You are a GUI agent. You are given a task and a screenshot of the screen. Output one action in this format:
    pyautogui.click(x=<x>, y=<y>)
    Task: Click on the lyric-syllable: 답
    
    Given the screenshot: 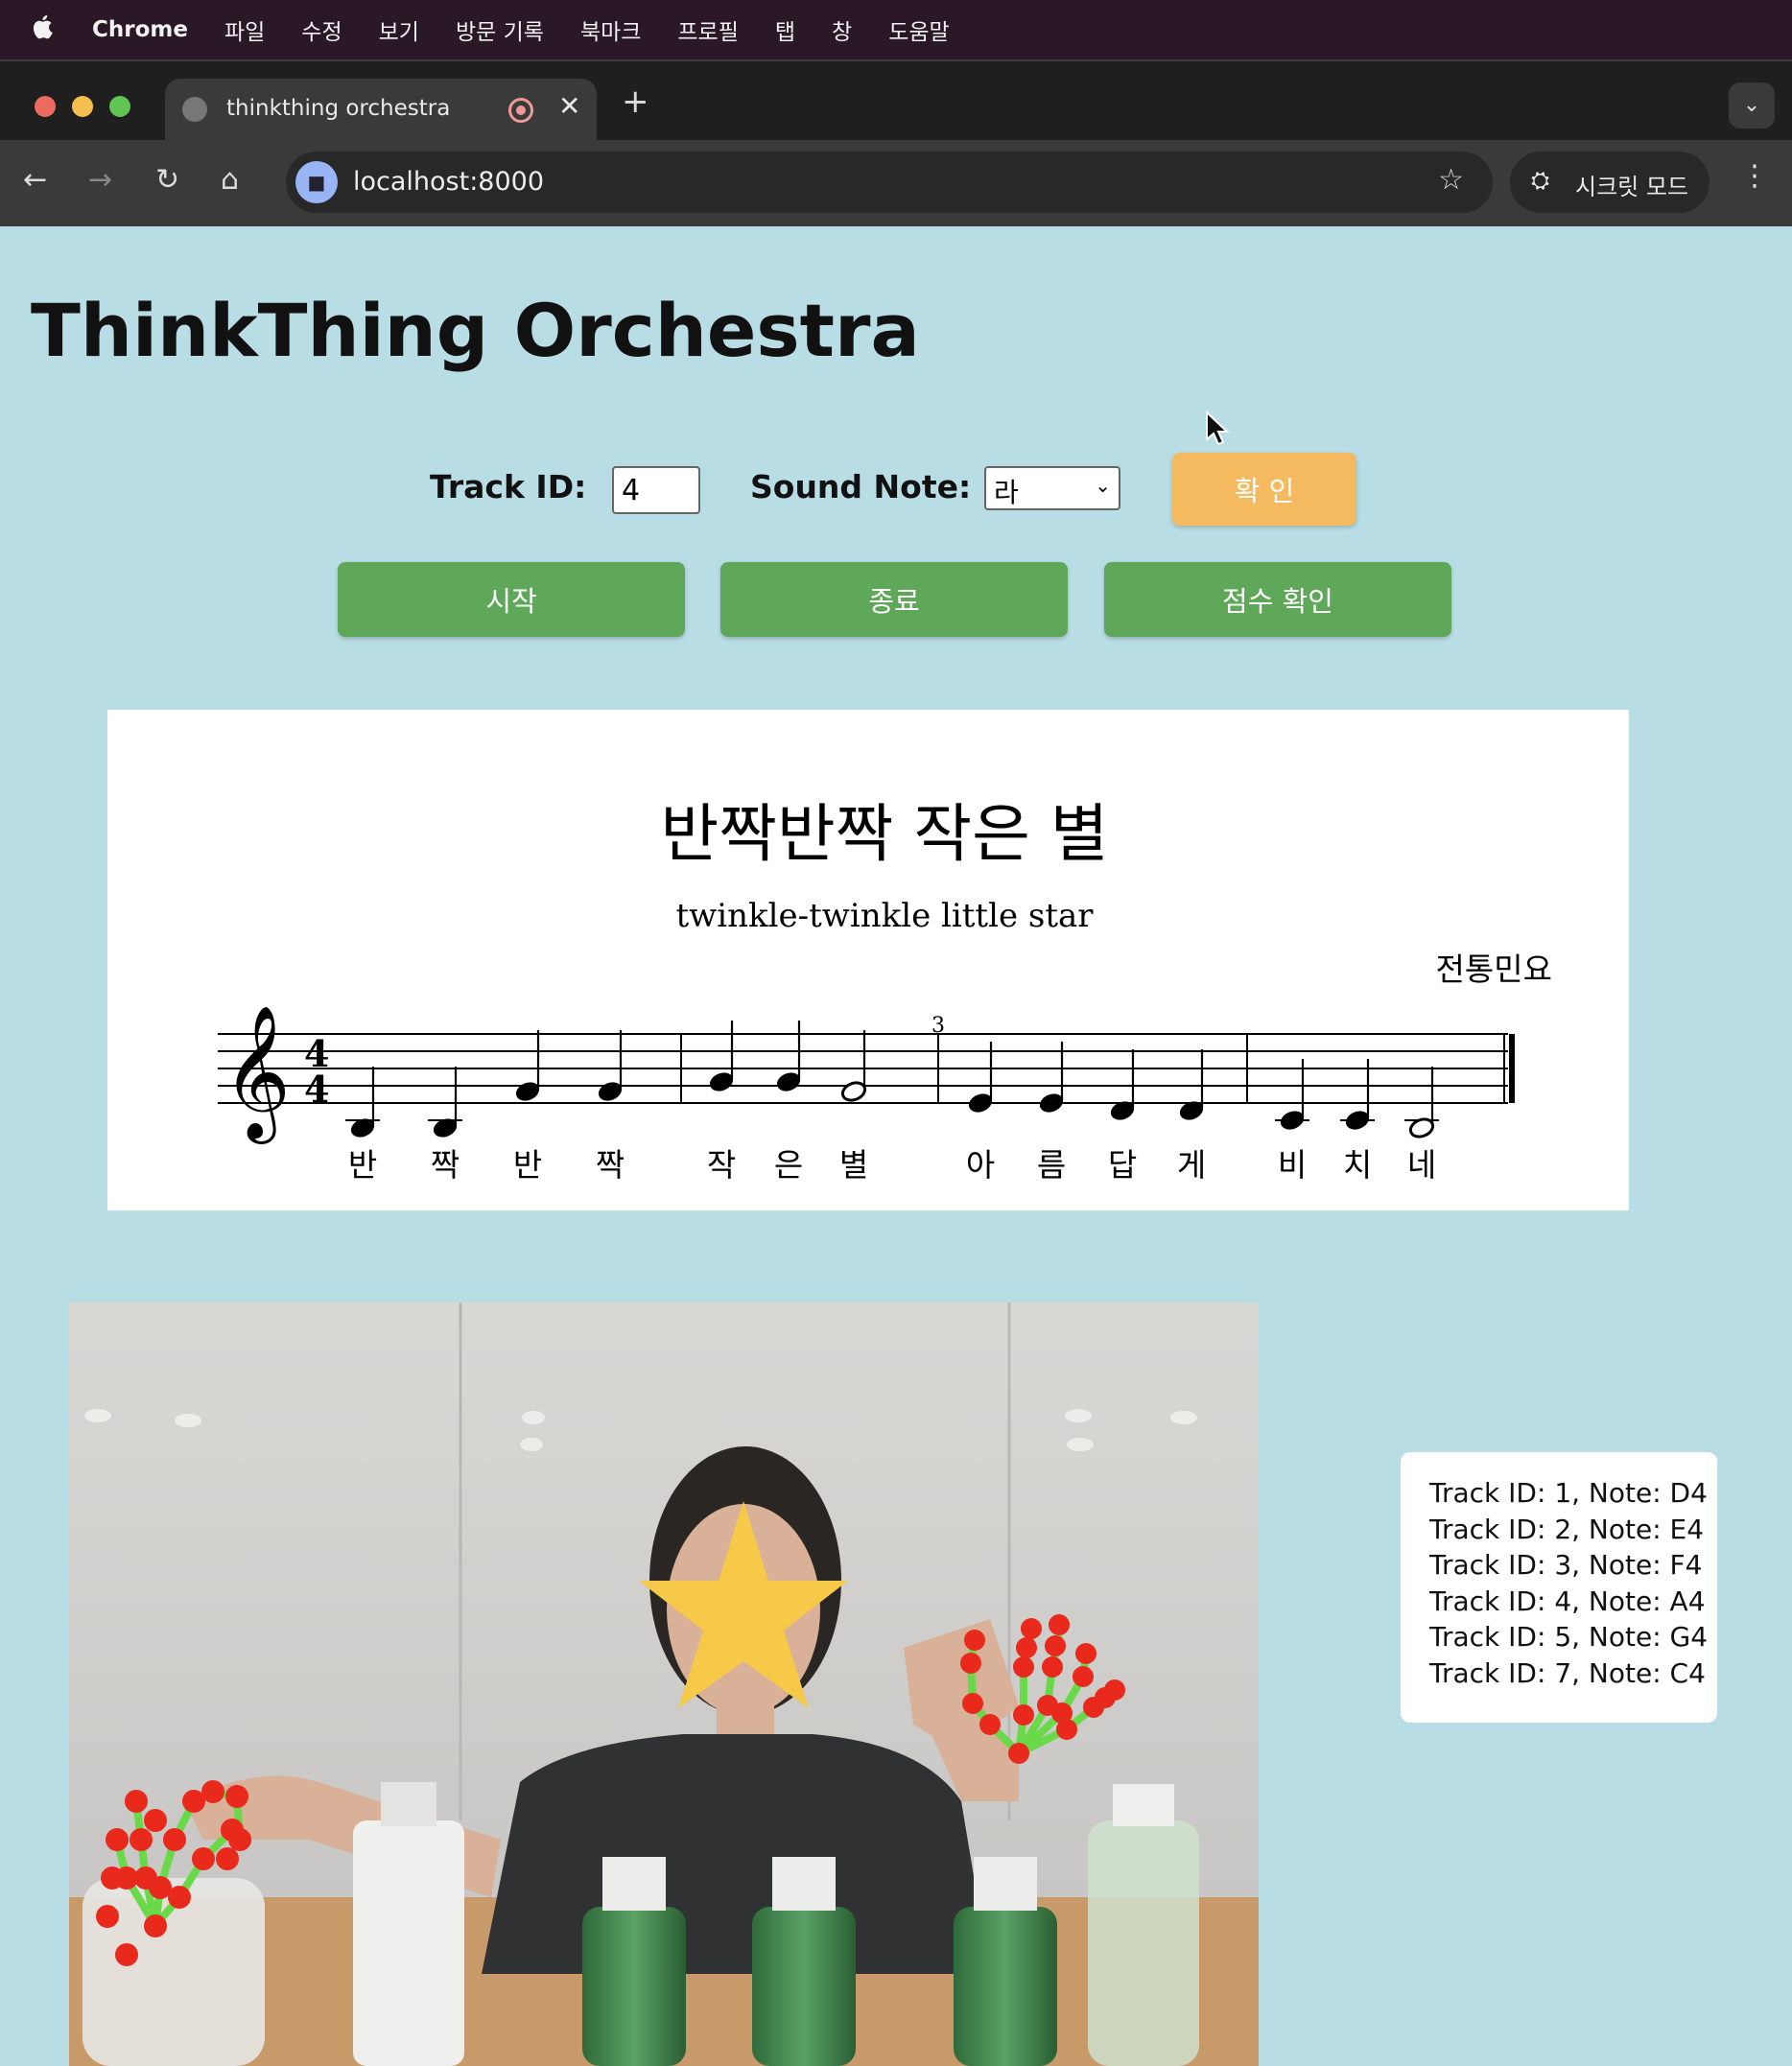 What is the action you would take?
    pyautogui.click(x=1122, y=1165)
    